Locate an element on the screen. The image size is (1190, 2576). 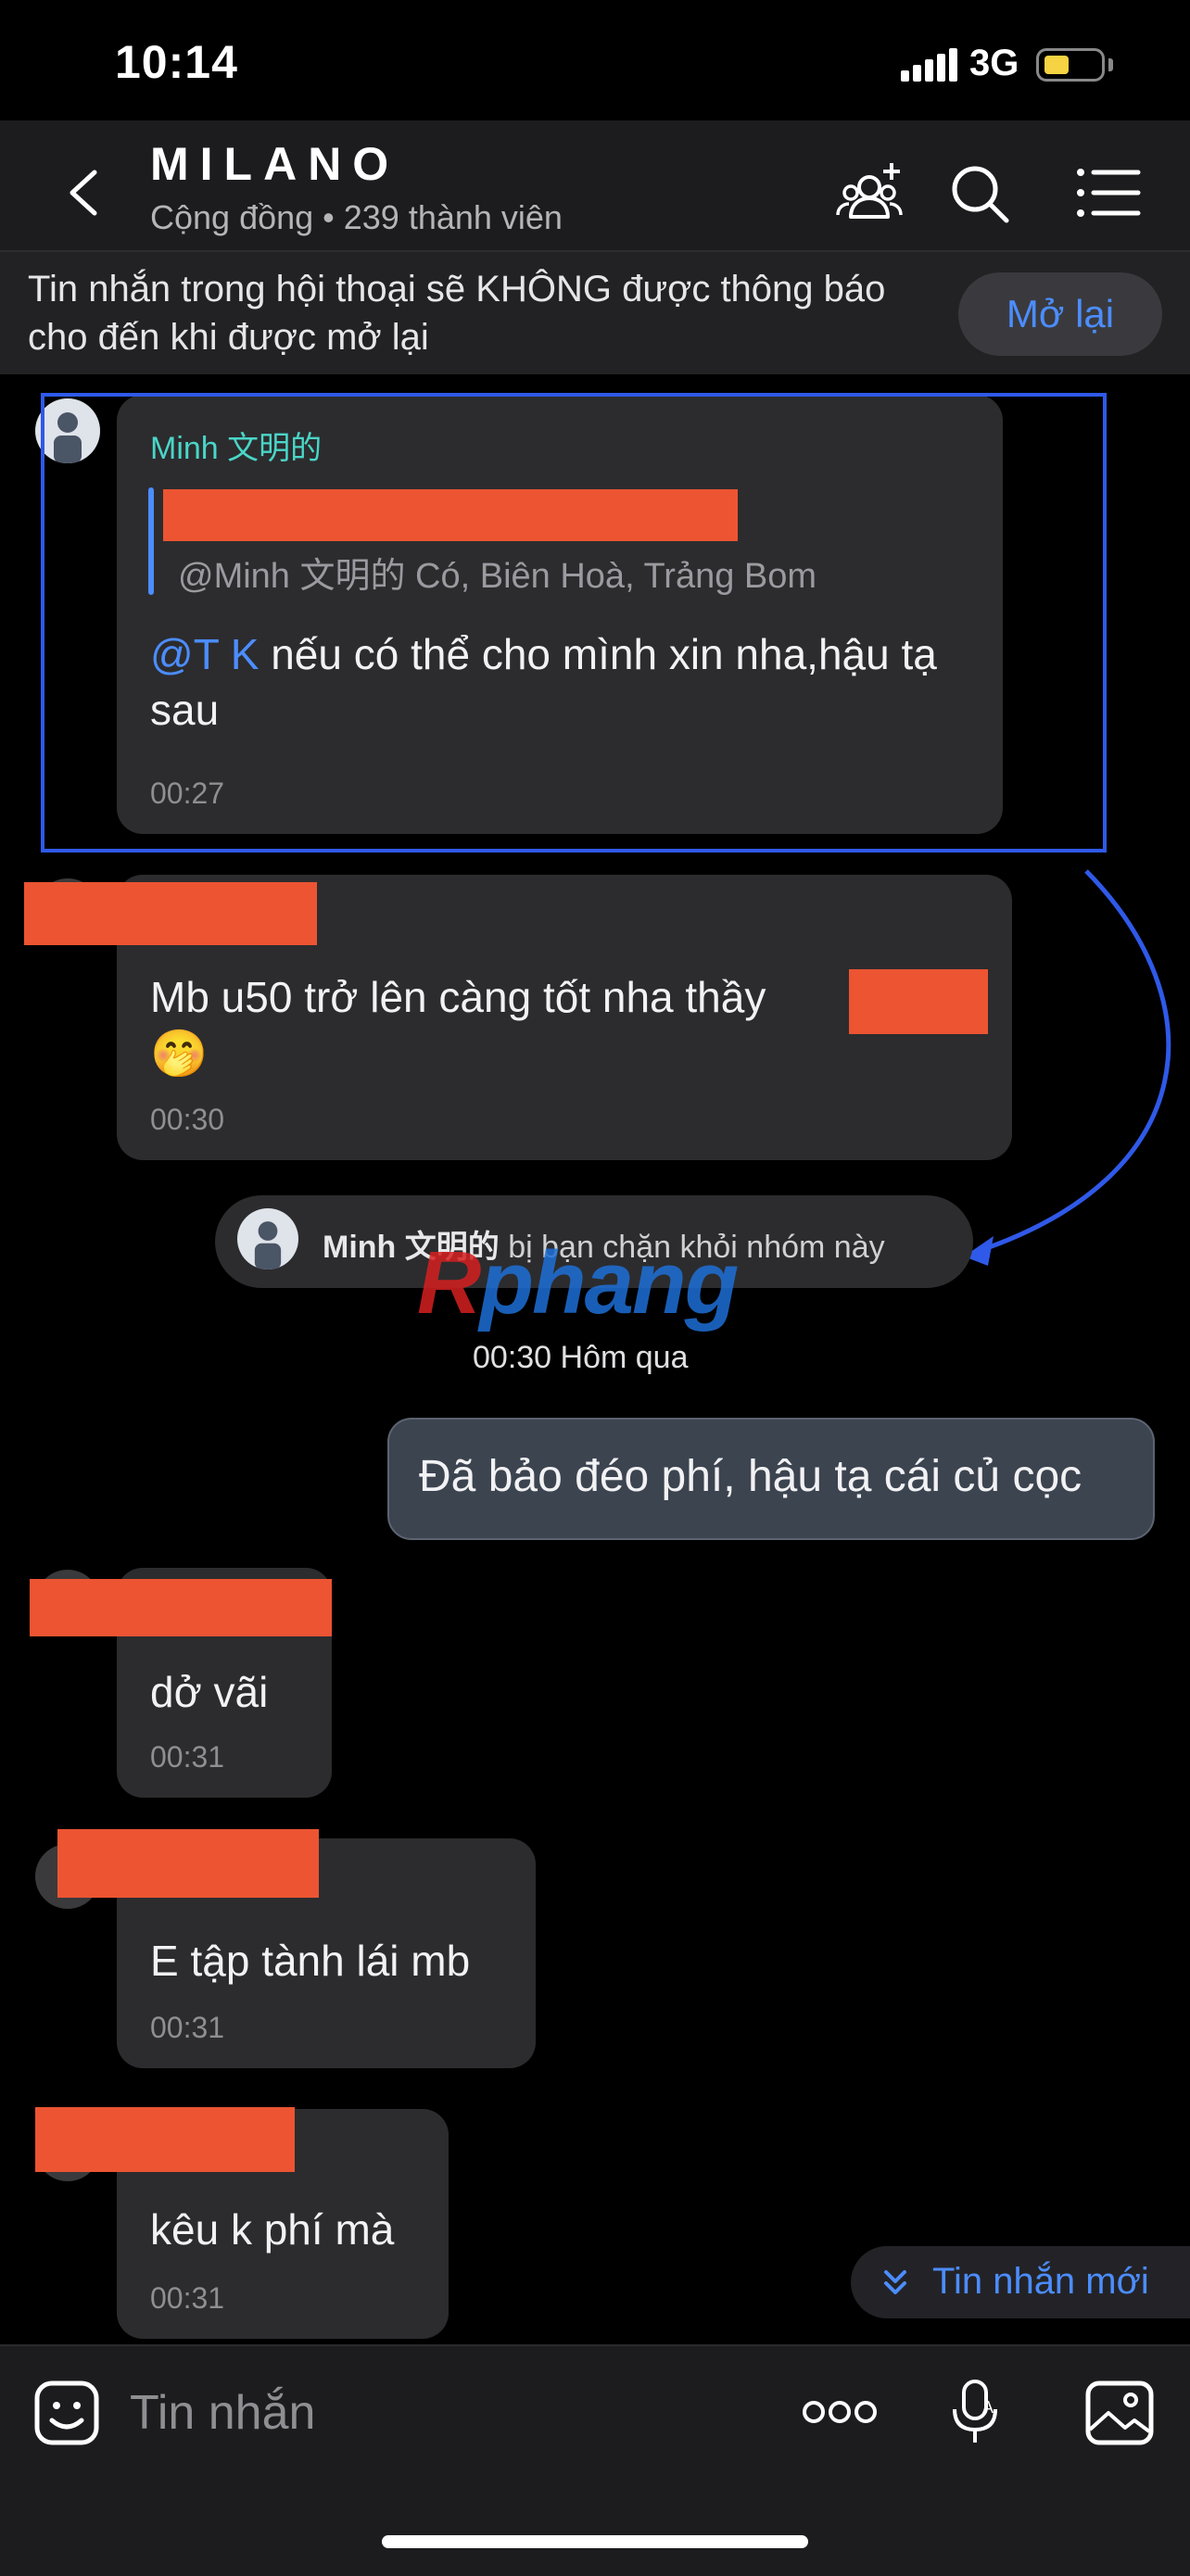
outgoing-message-text: Đã bảo đéo phí, hậu tạ cái củ cọc is located at coordinates (750, 1476).